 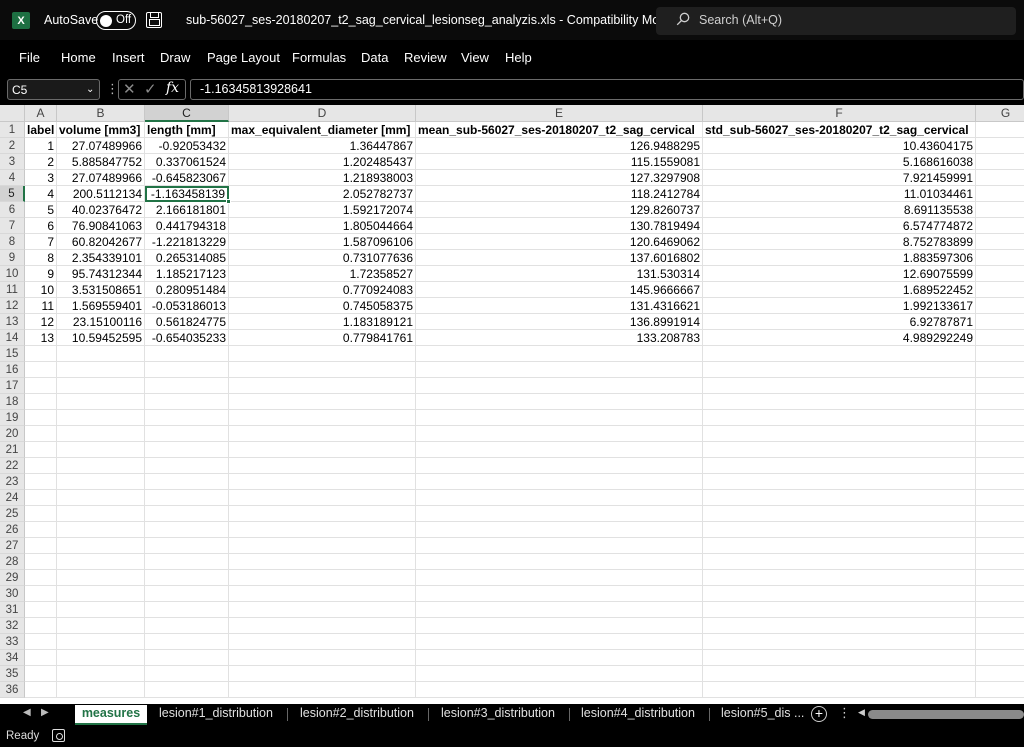 I want to click on table-cell: 3, so click(x=41, y=178).